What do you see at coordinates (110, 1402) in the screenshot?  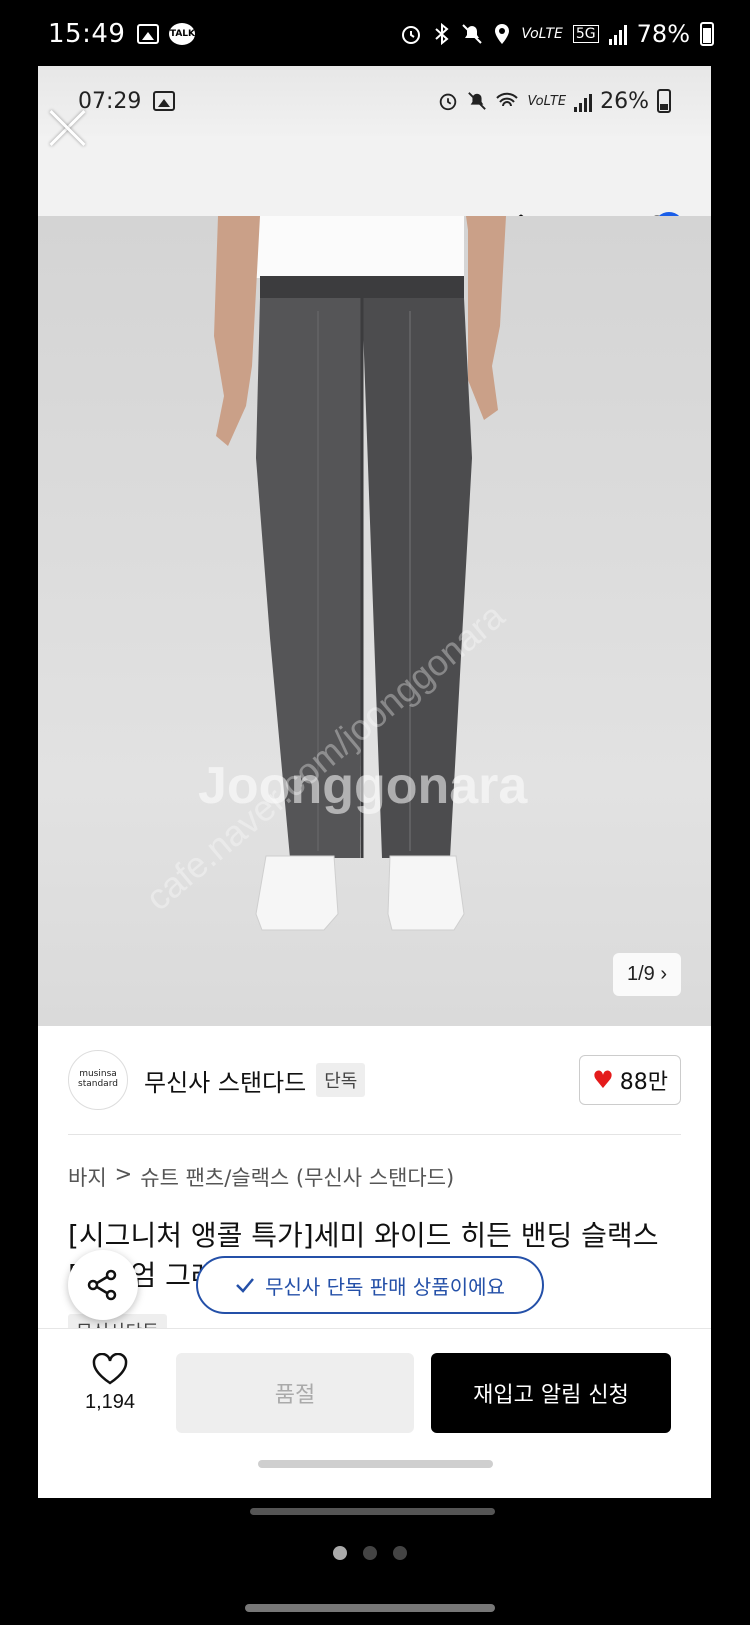 I see `wishlist-count: 1,194` at bounding box center [110, 1402].